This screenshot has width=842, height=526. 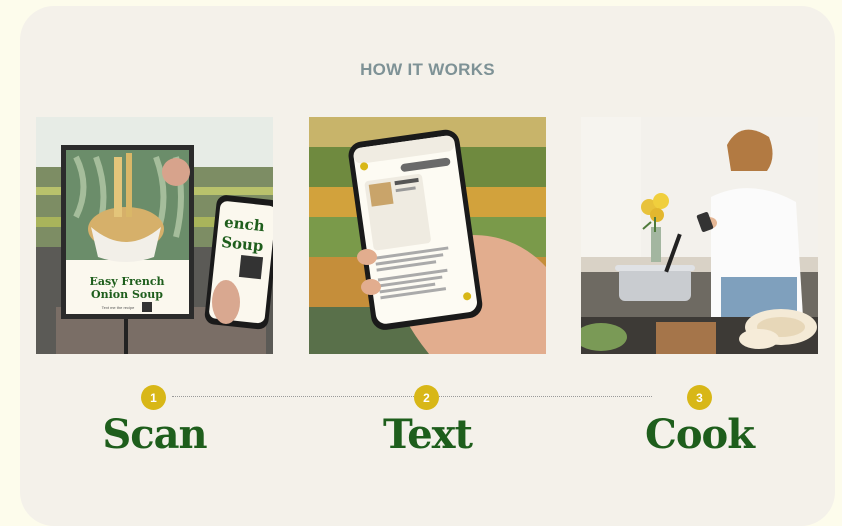 What do you see at coordinates (154, 434) in the screenshot?
I see `step-1-label: Scan` at bounding box center [154, 434].